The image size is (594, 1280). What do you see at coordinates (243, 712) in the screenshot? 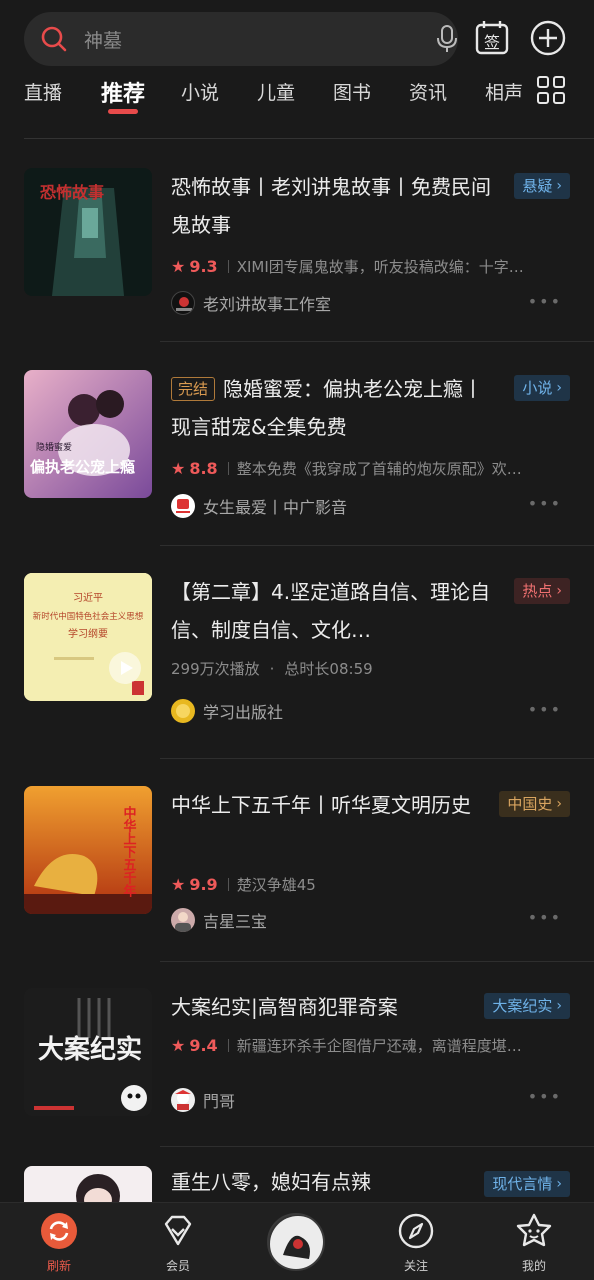
I see `author-name: 学习出版社` at bounding box center [243, 712].